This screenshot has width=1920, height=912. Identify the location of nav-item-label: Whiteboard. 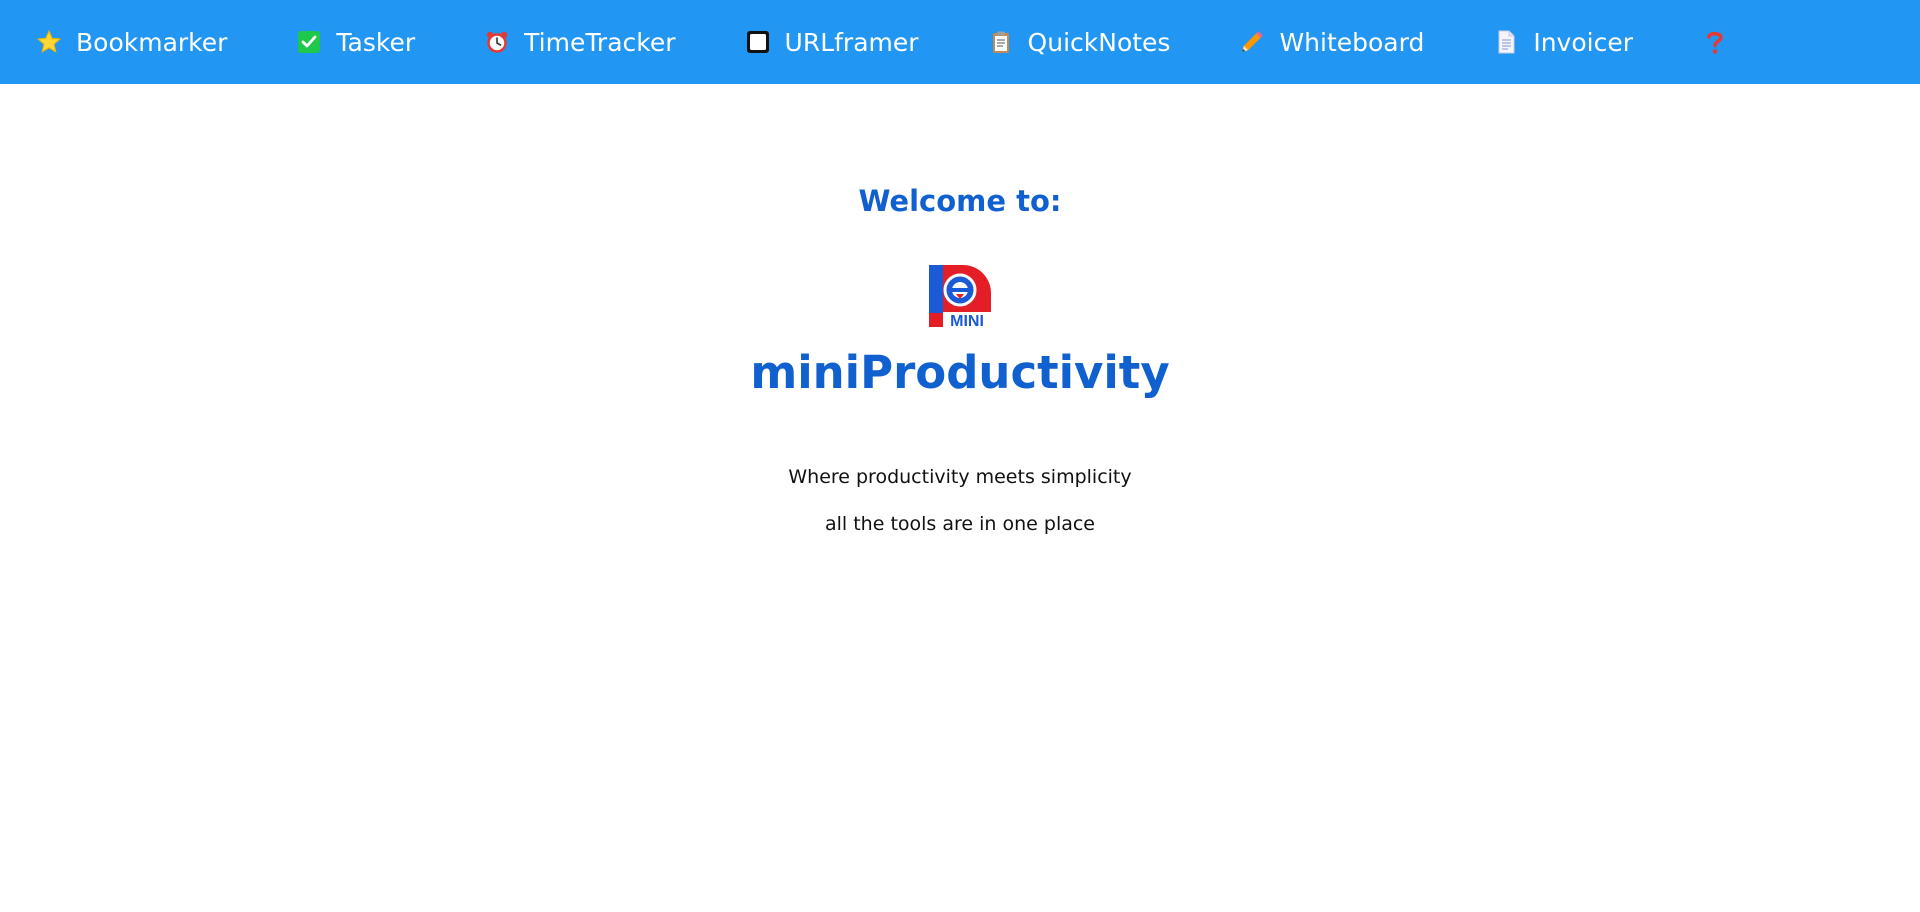
(1352, 42).